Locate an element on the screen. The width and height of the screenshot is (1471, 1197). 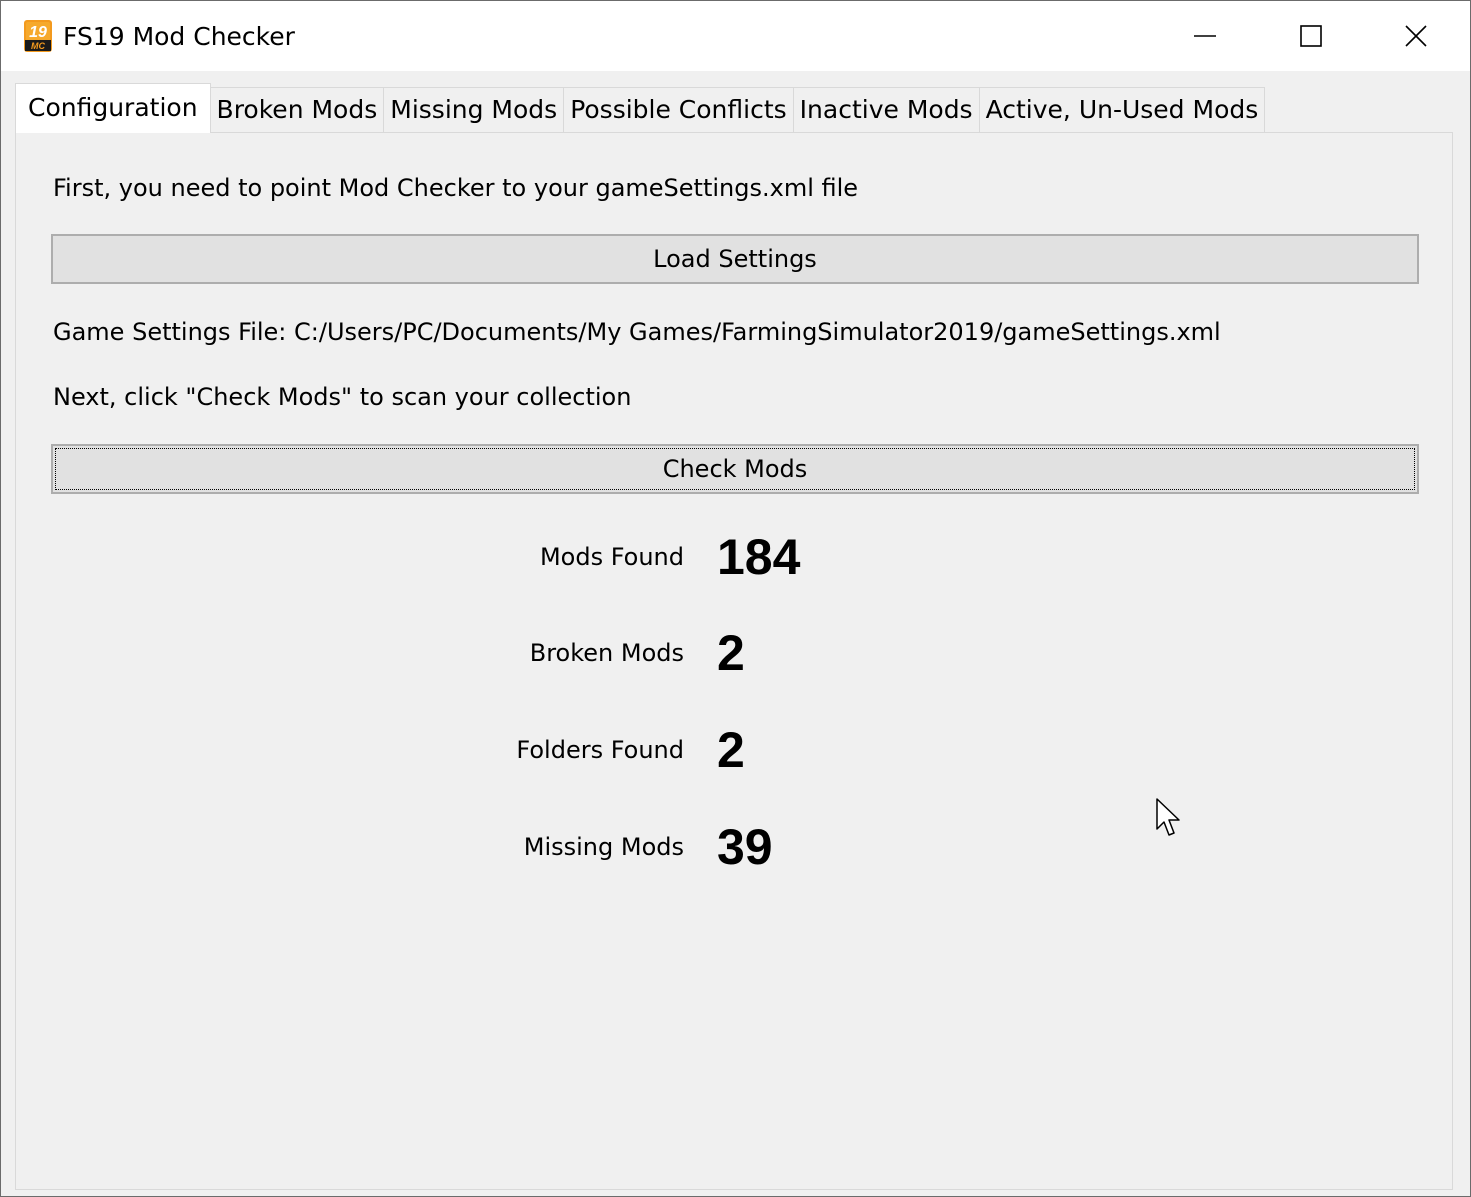
stat-value-mods-found: 184 is located at coordinates (759, 557).